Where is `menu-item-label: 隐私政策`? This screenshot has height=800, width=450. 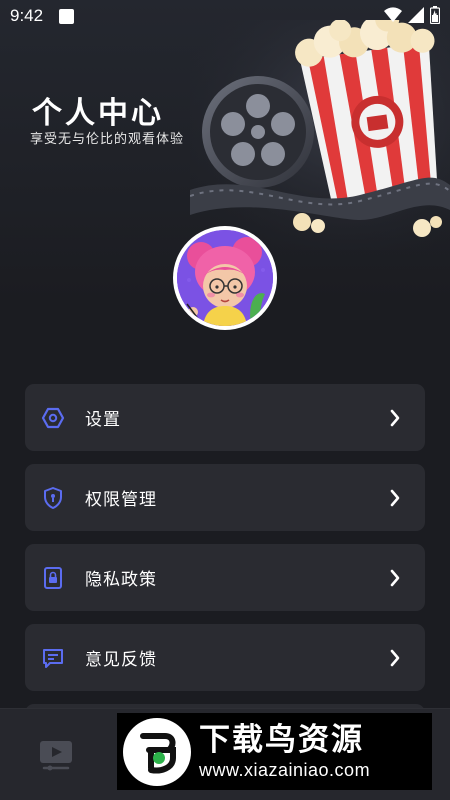 menu-item-label: 隐私政策 is located at coordinates (121, 580).